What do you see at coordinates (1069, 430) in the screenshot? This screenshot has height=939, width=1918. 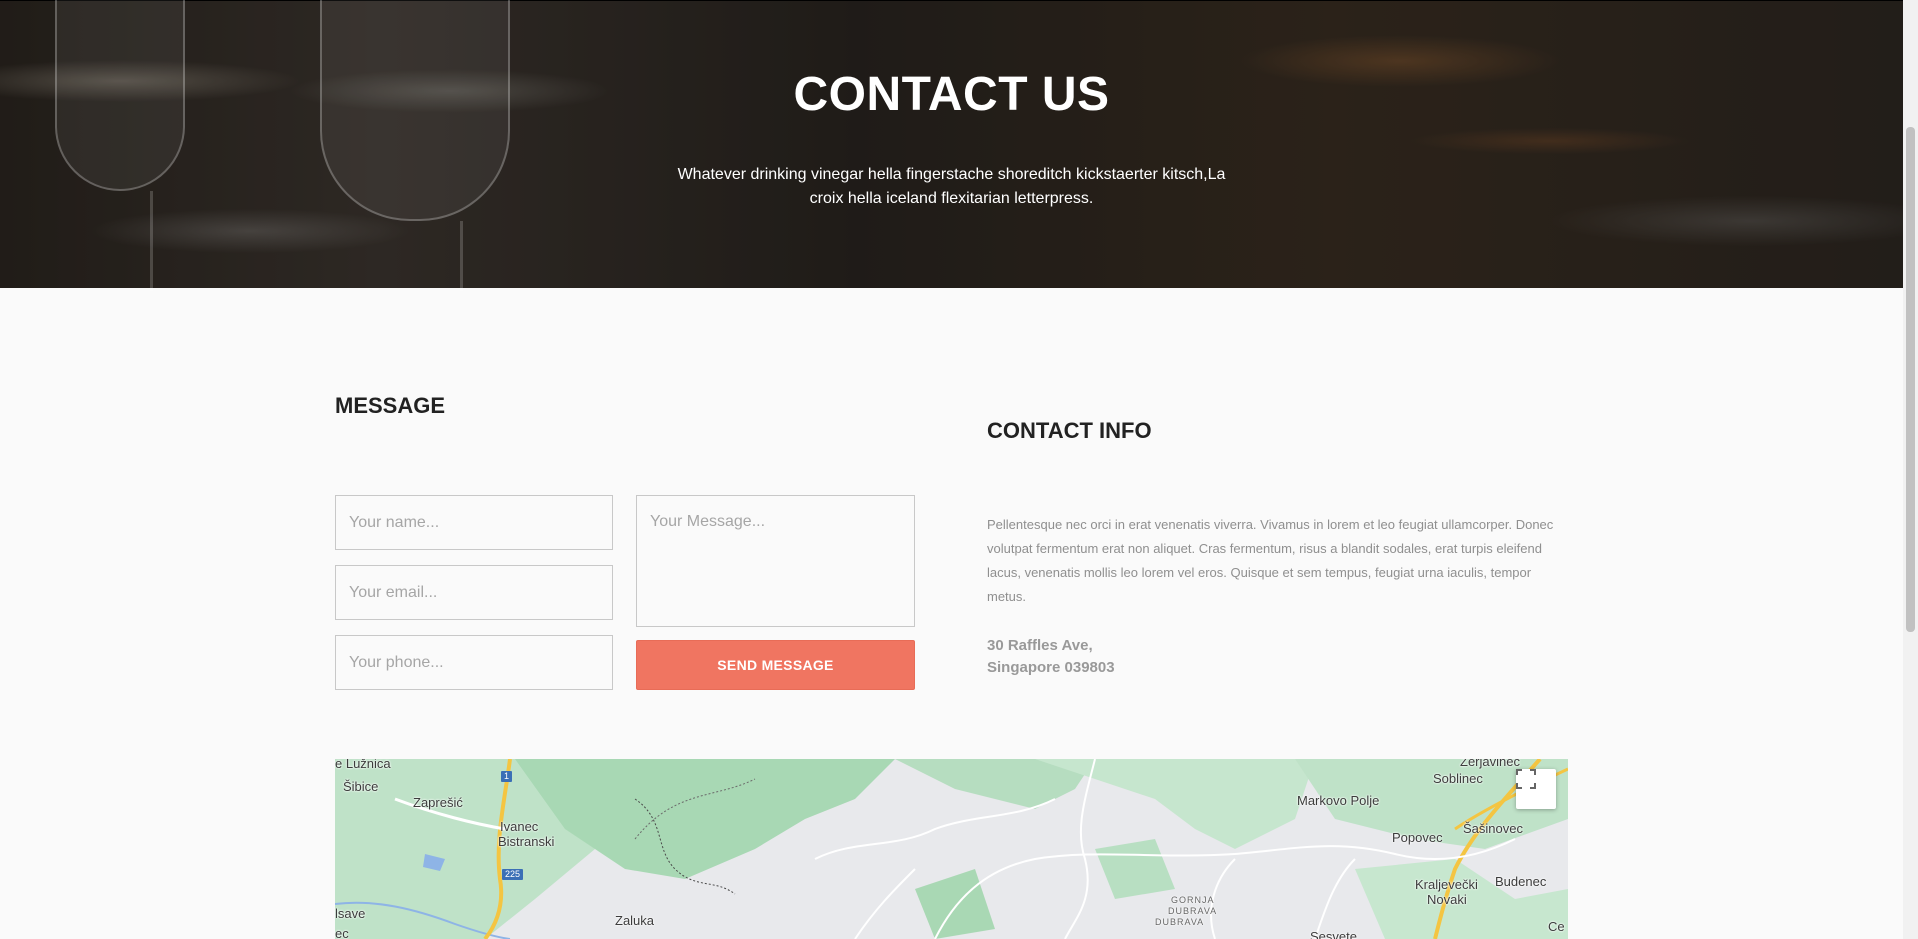 I see `contact-info-heading: CONTACT INFO` at bounding box center [1069, 430].